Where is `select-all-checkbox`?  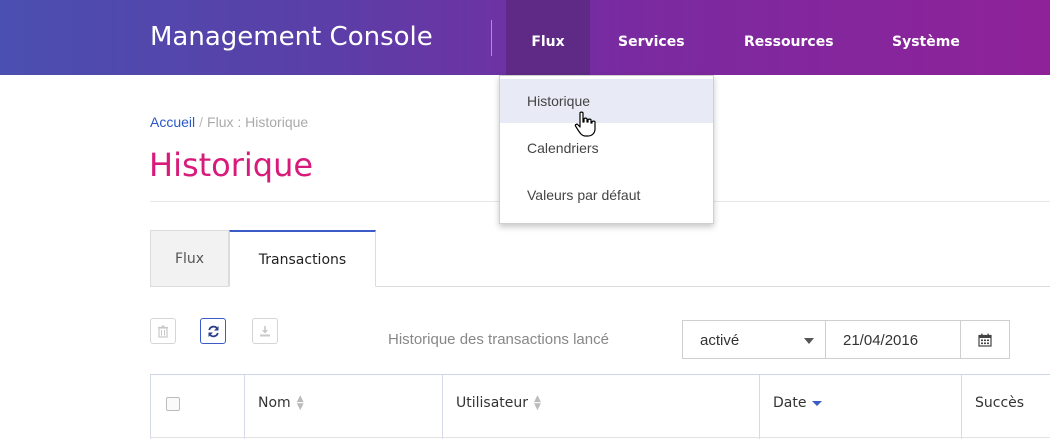
select-all-checkbox is located at coordinates (173, 404).